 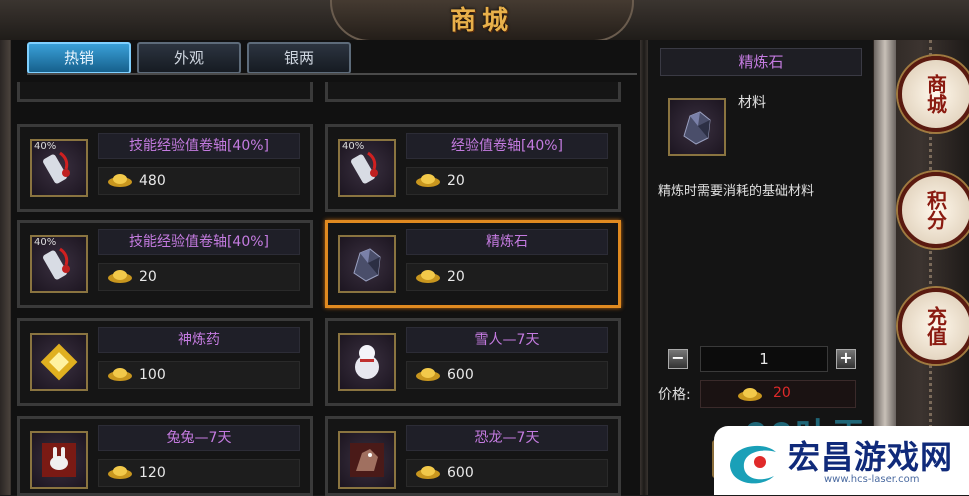 I want to click on side-button-recharge: 充值, so click(x=933, y=326).